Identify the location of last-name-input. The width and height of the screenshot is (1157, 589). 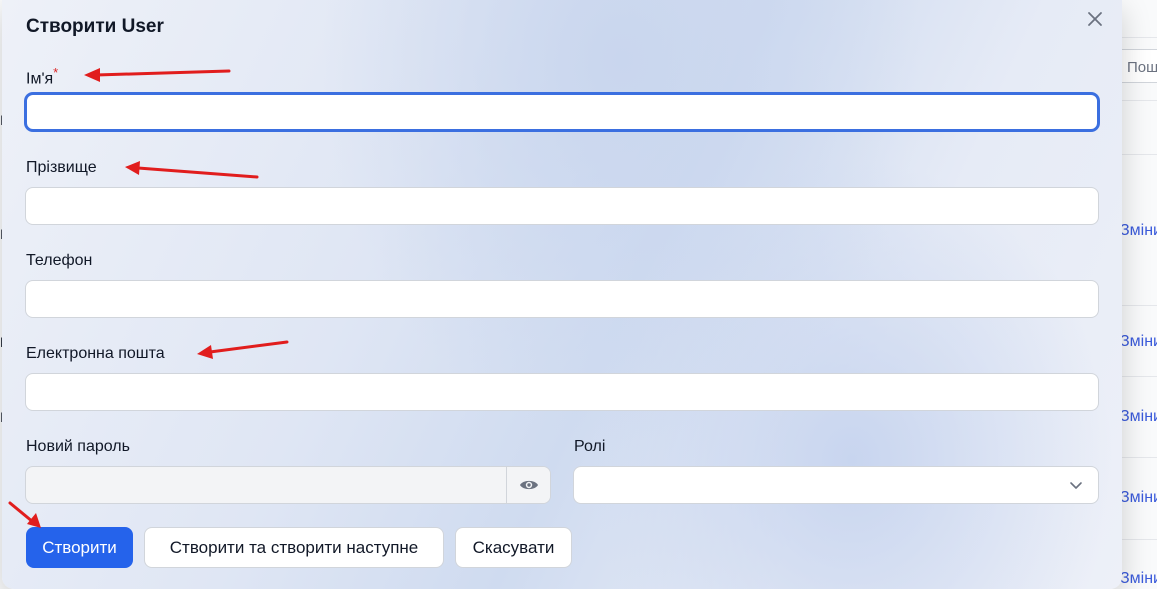
(562, 206).